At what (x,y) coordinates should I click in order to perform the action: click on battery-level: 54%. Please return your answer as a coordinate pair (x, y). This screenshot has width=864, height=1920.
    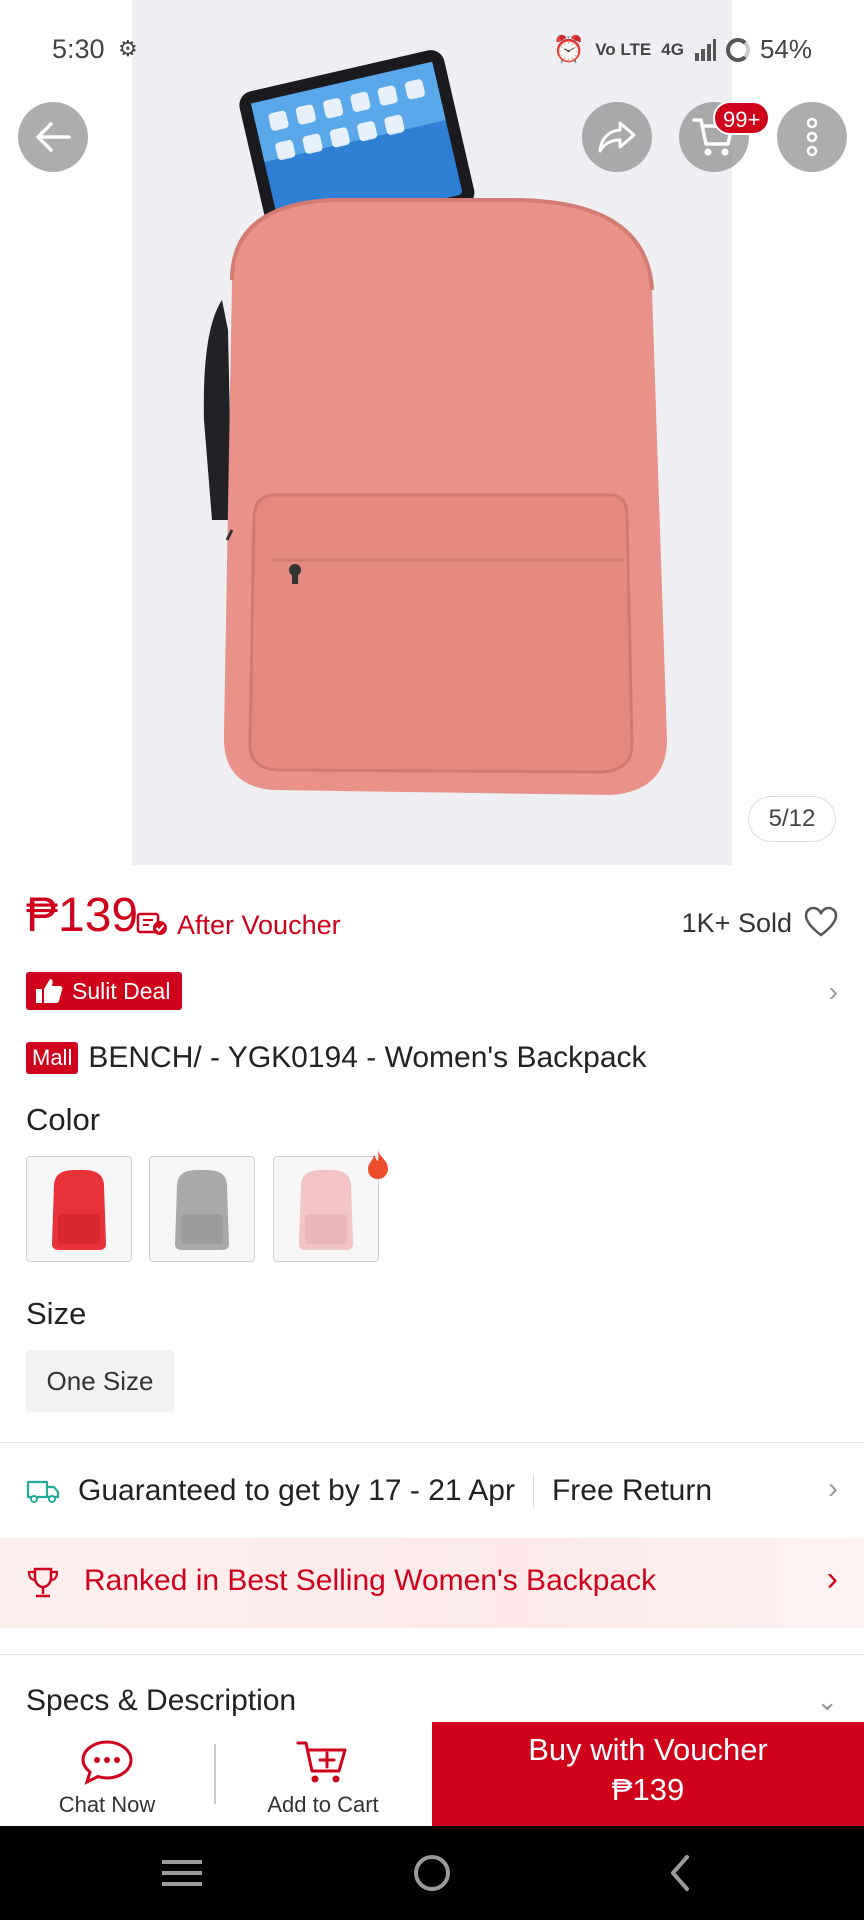
    Looking at the image, I should click on (785, 49).